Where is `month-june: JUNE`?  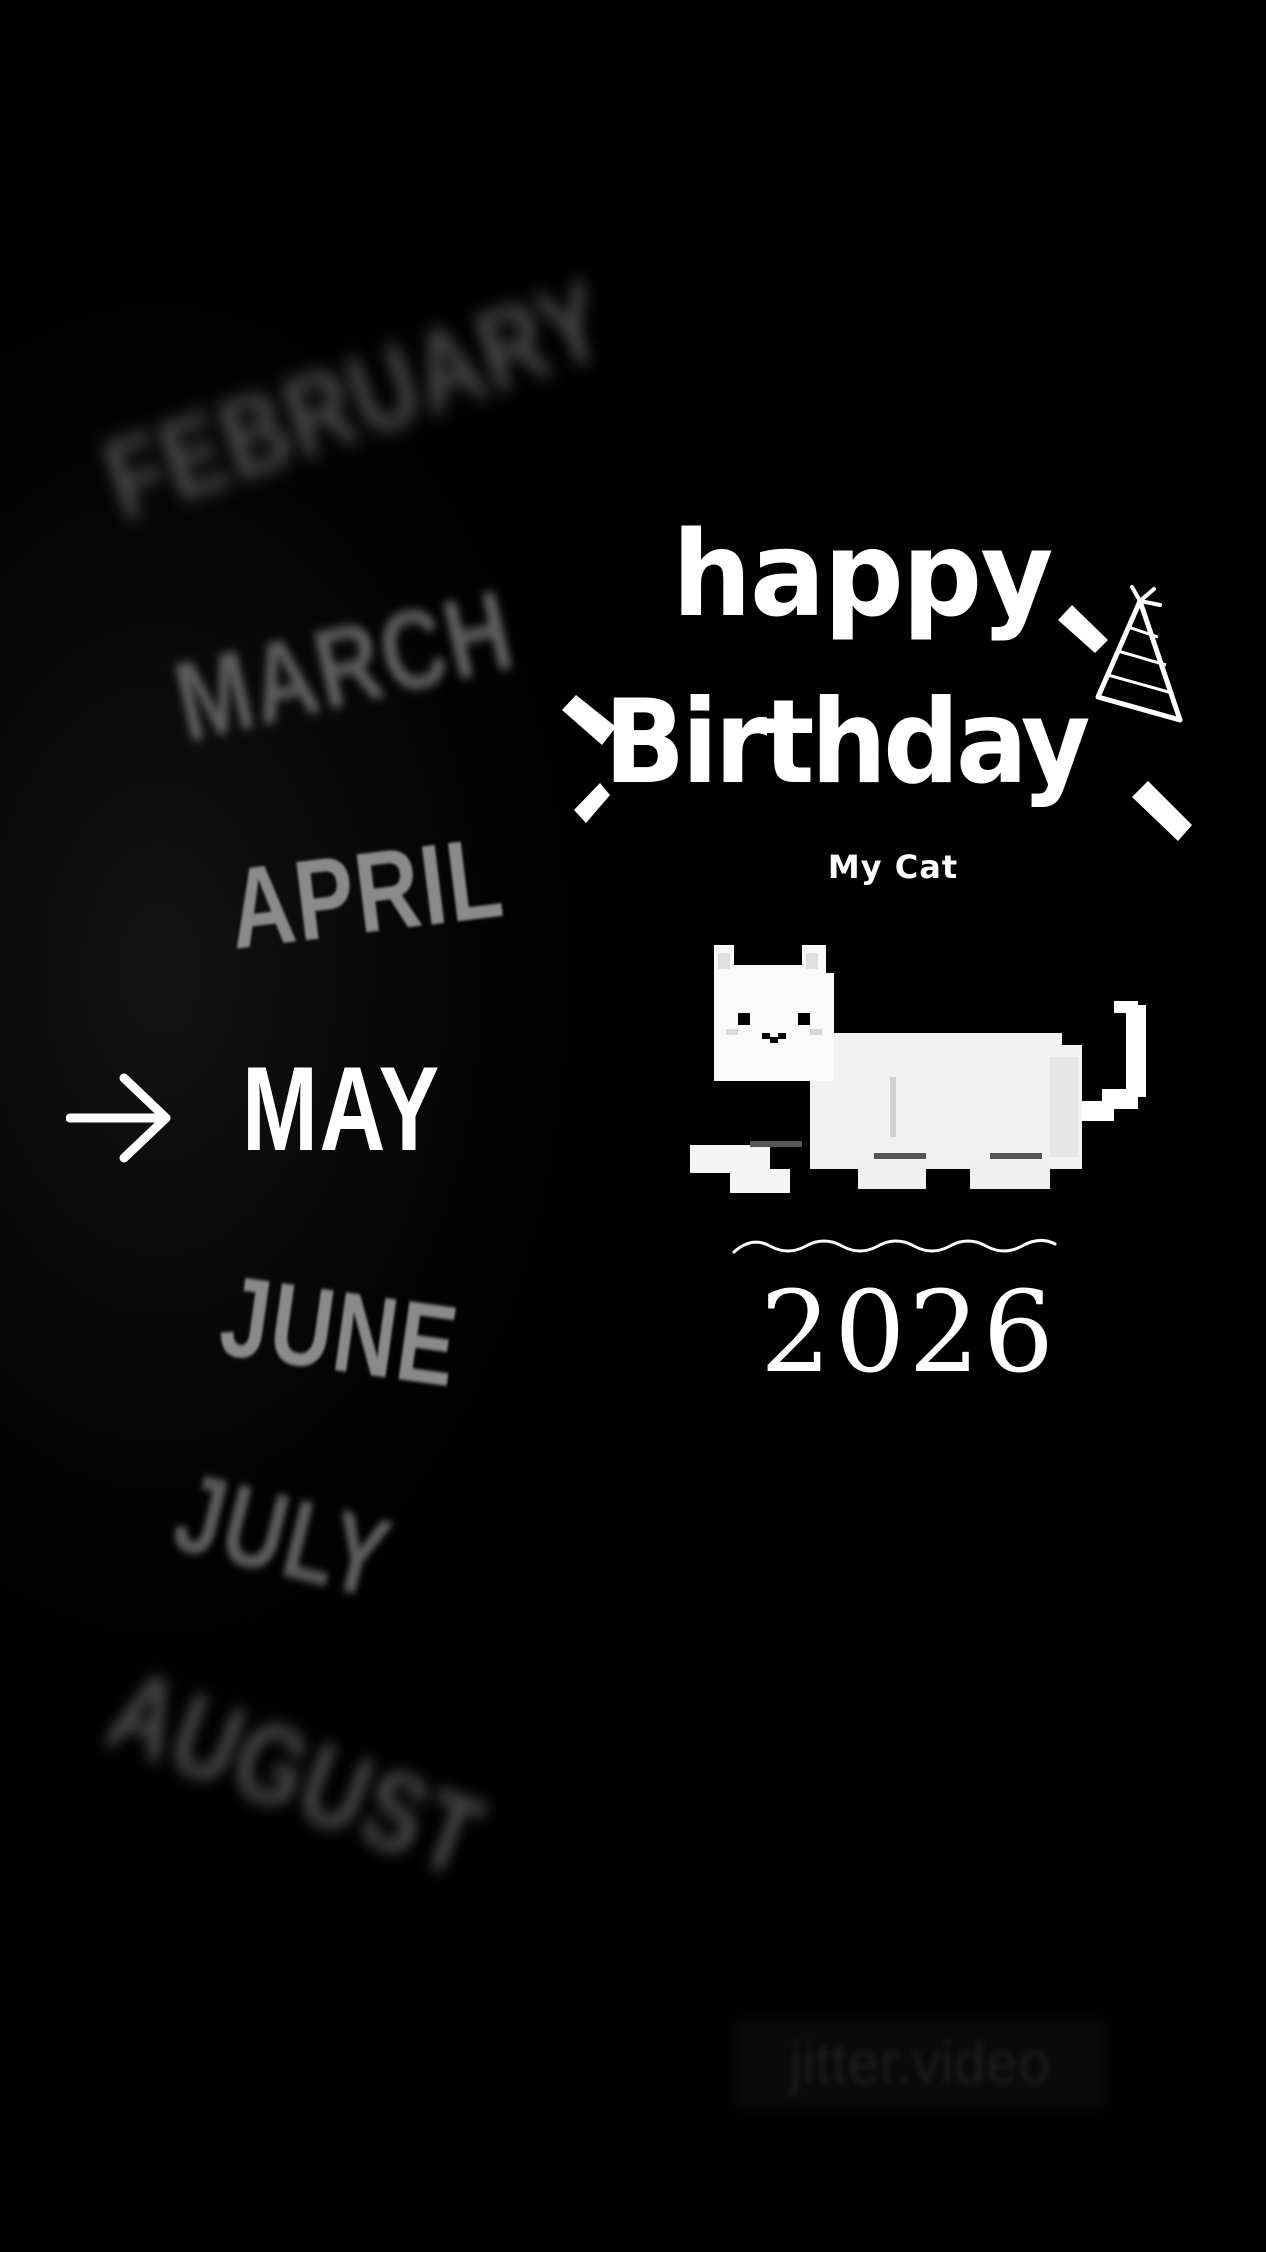 month-june: JUNE is located at coordinates (339, 1332).